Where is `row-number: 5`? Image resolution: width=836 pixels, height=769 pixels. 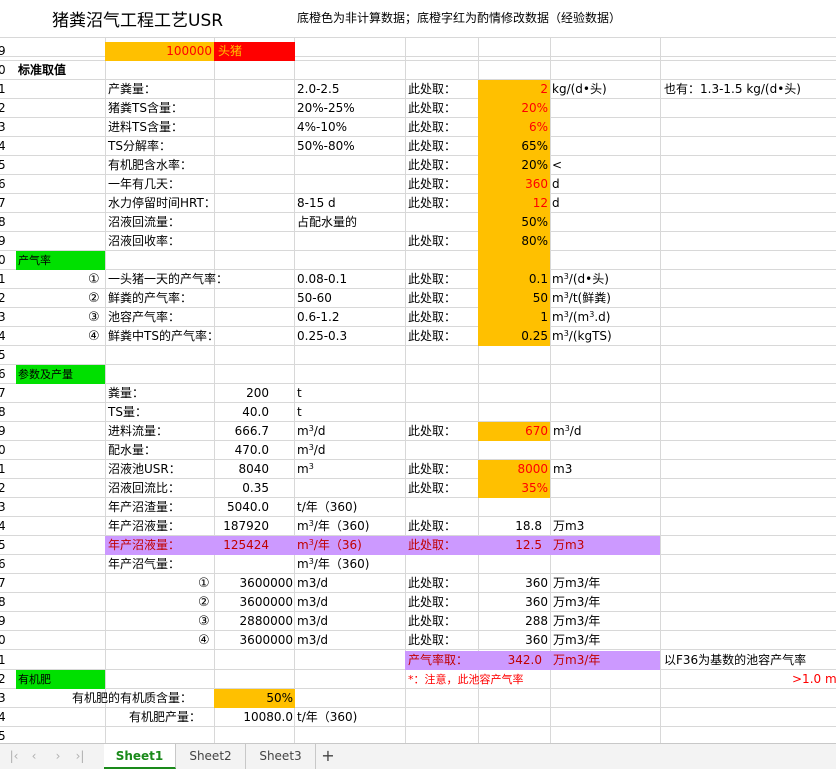
row-number: 5 is located at coordinates (3, 545).